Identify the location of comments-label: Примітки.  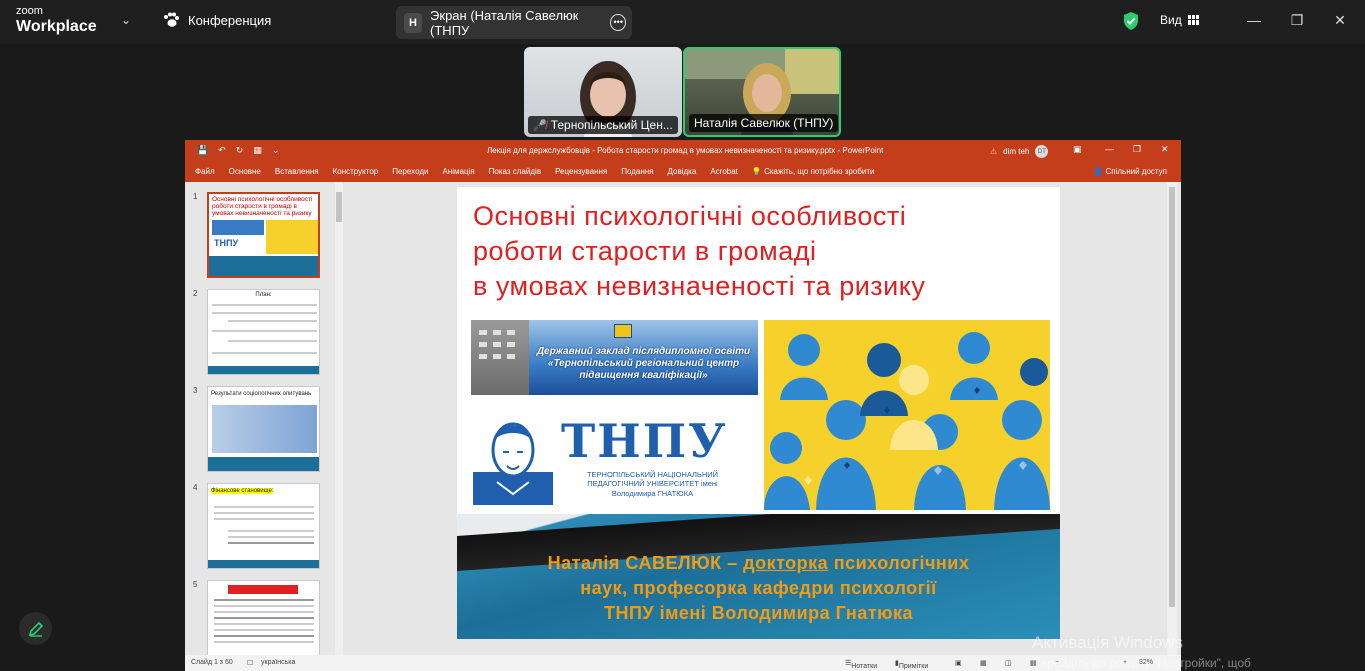
(913, 666).